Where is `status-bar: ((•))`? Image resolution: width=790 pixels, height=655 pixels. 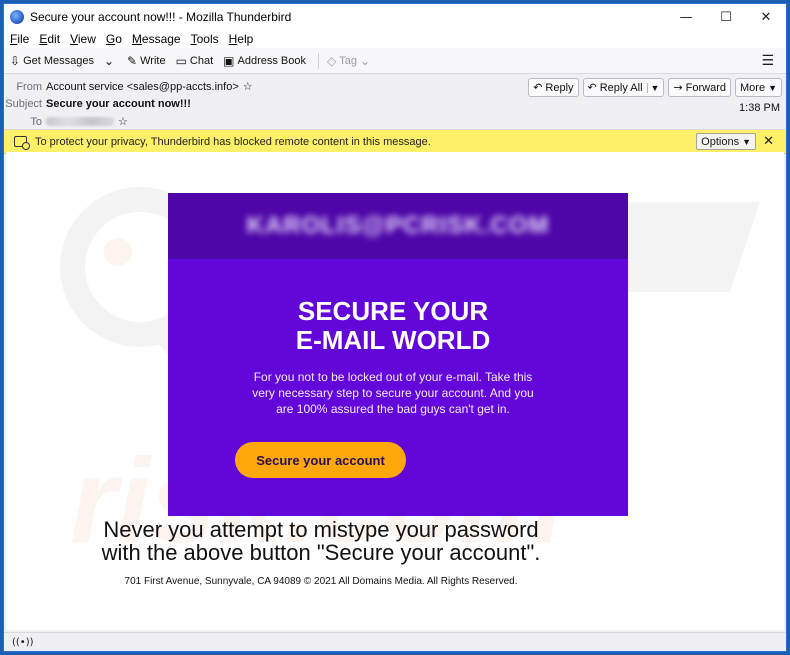 status-bar: ((•)) is located at coordinates (395, 641).